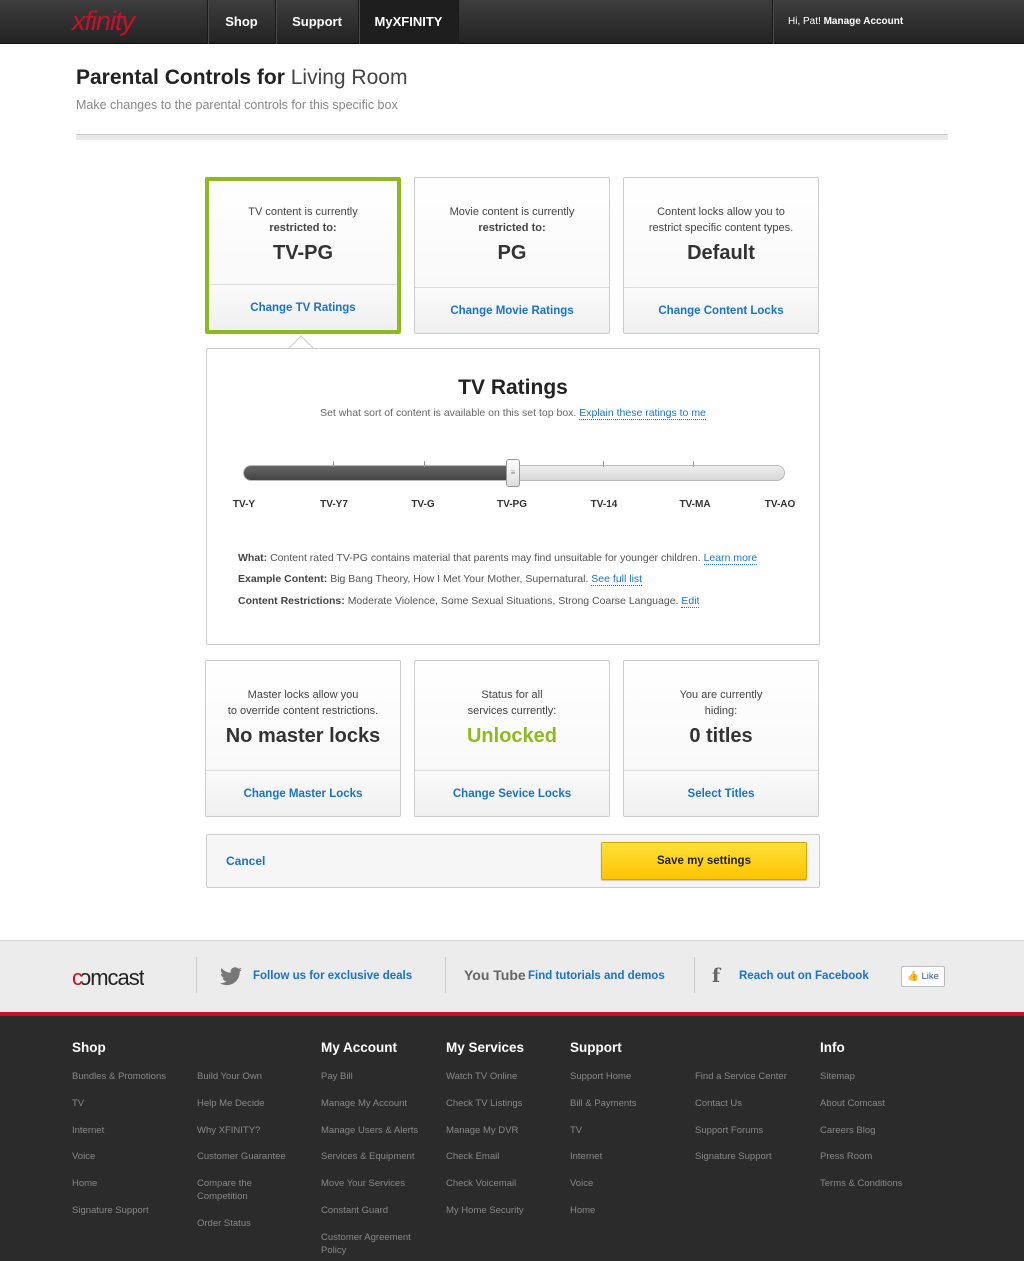  Describe the element at coordinates (512, 310) in the screenshot. I see `change-movie-ratings-button: Change Movie Ratings` at that location.